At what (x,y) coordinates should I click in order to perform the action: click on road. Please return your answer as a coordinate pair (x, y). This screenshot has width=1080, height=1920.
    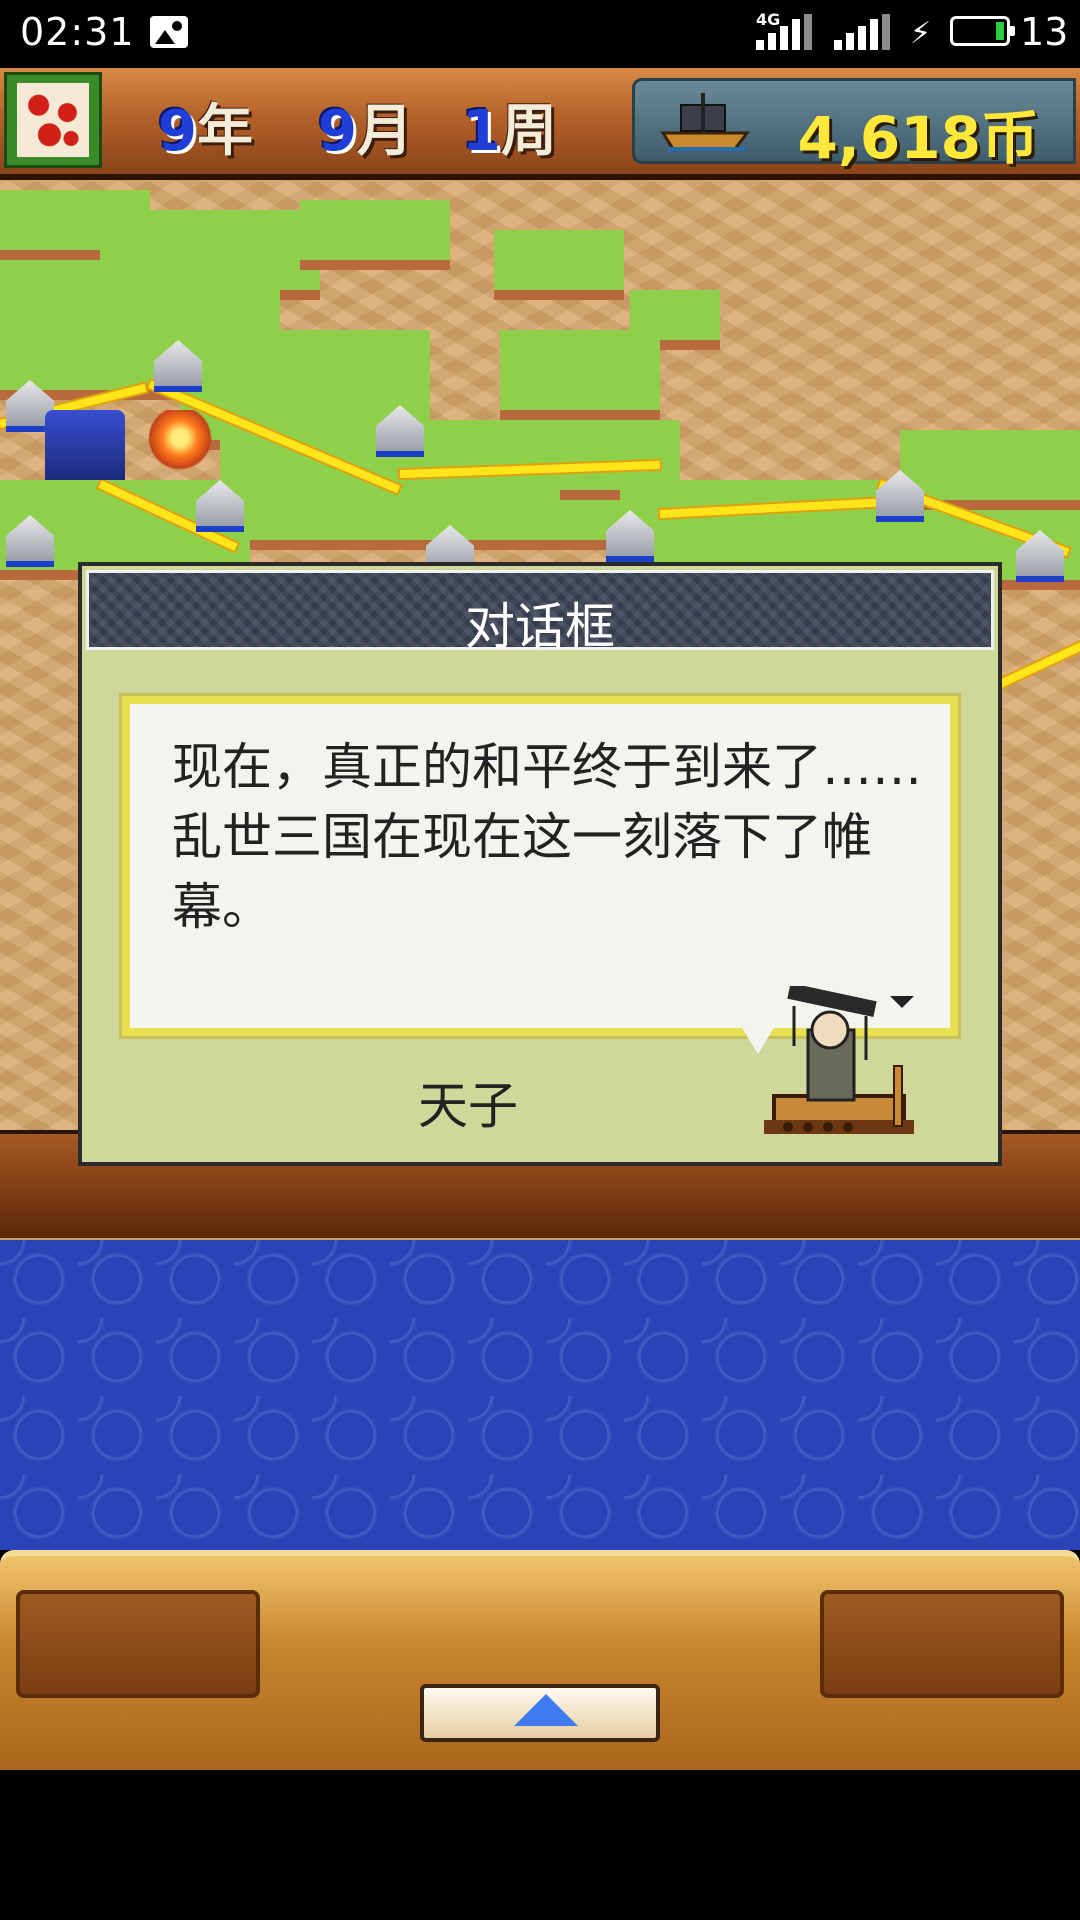
    Looking at the image, I should click on (1039, 665).